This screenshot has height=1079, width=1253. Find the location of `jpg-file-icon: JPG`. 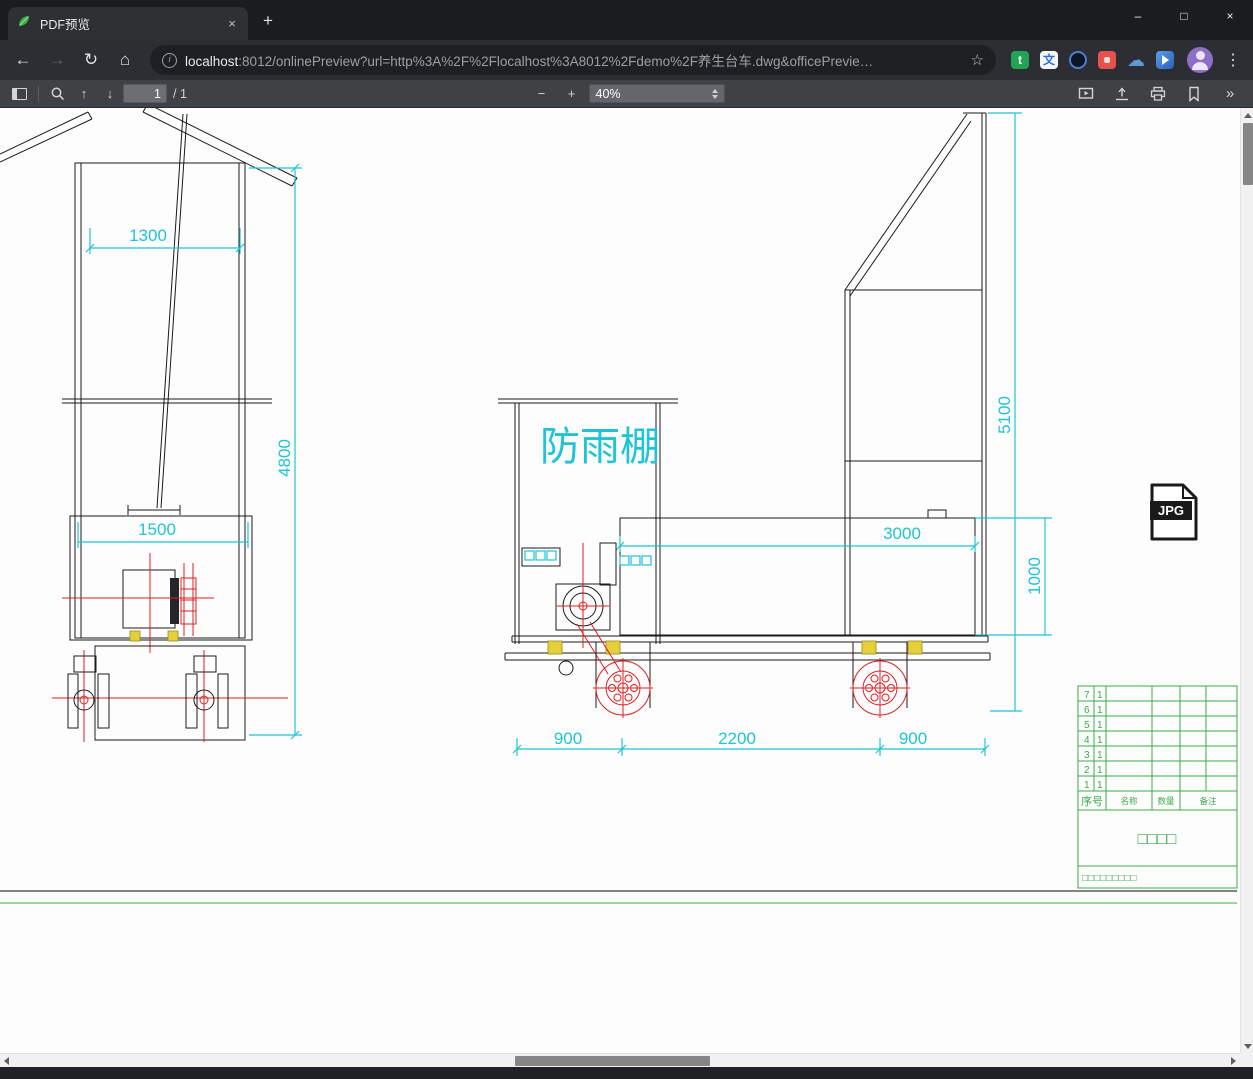

jpg-file-icon: JPG is located at coordinates (1174, 512).